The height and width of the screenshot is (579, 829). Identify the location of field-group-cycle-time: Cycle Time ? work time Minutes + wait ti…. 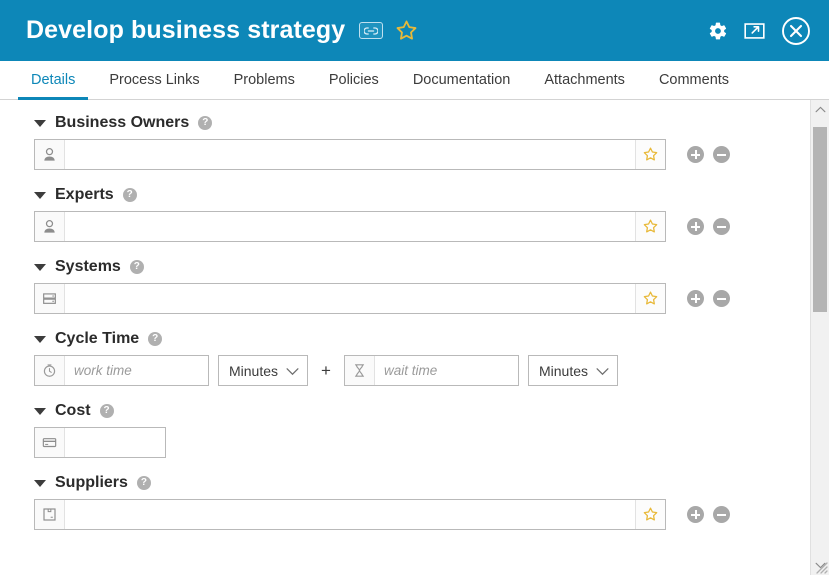
(405, 358).